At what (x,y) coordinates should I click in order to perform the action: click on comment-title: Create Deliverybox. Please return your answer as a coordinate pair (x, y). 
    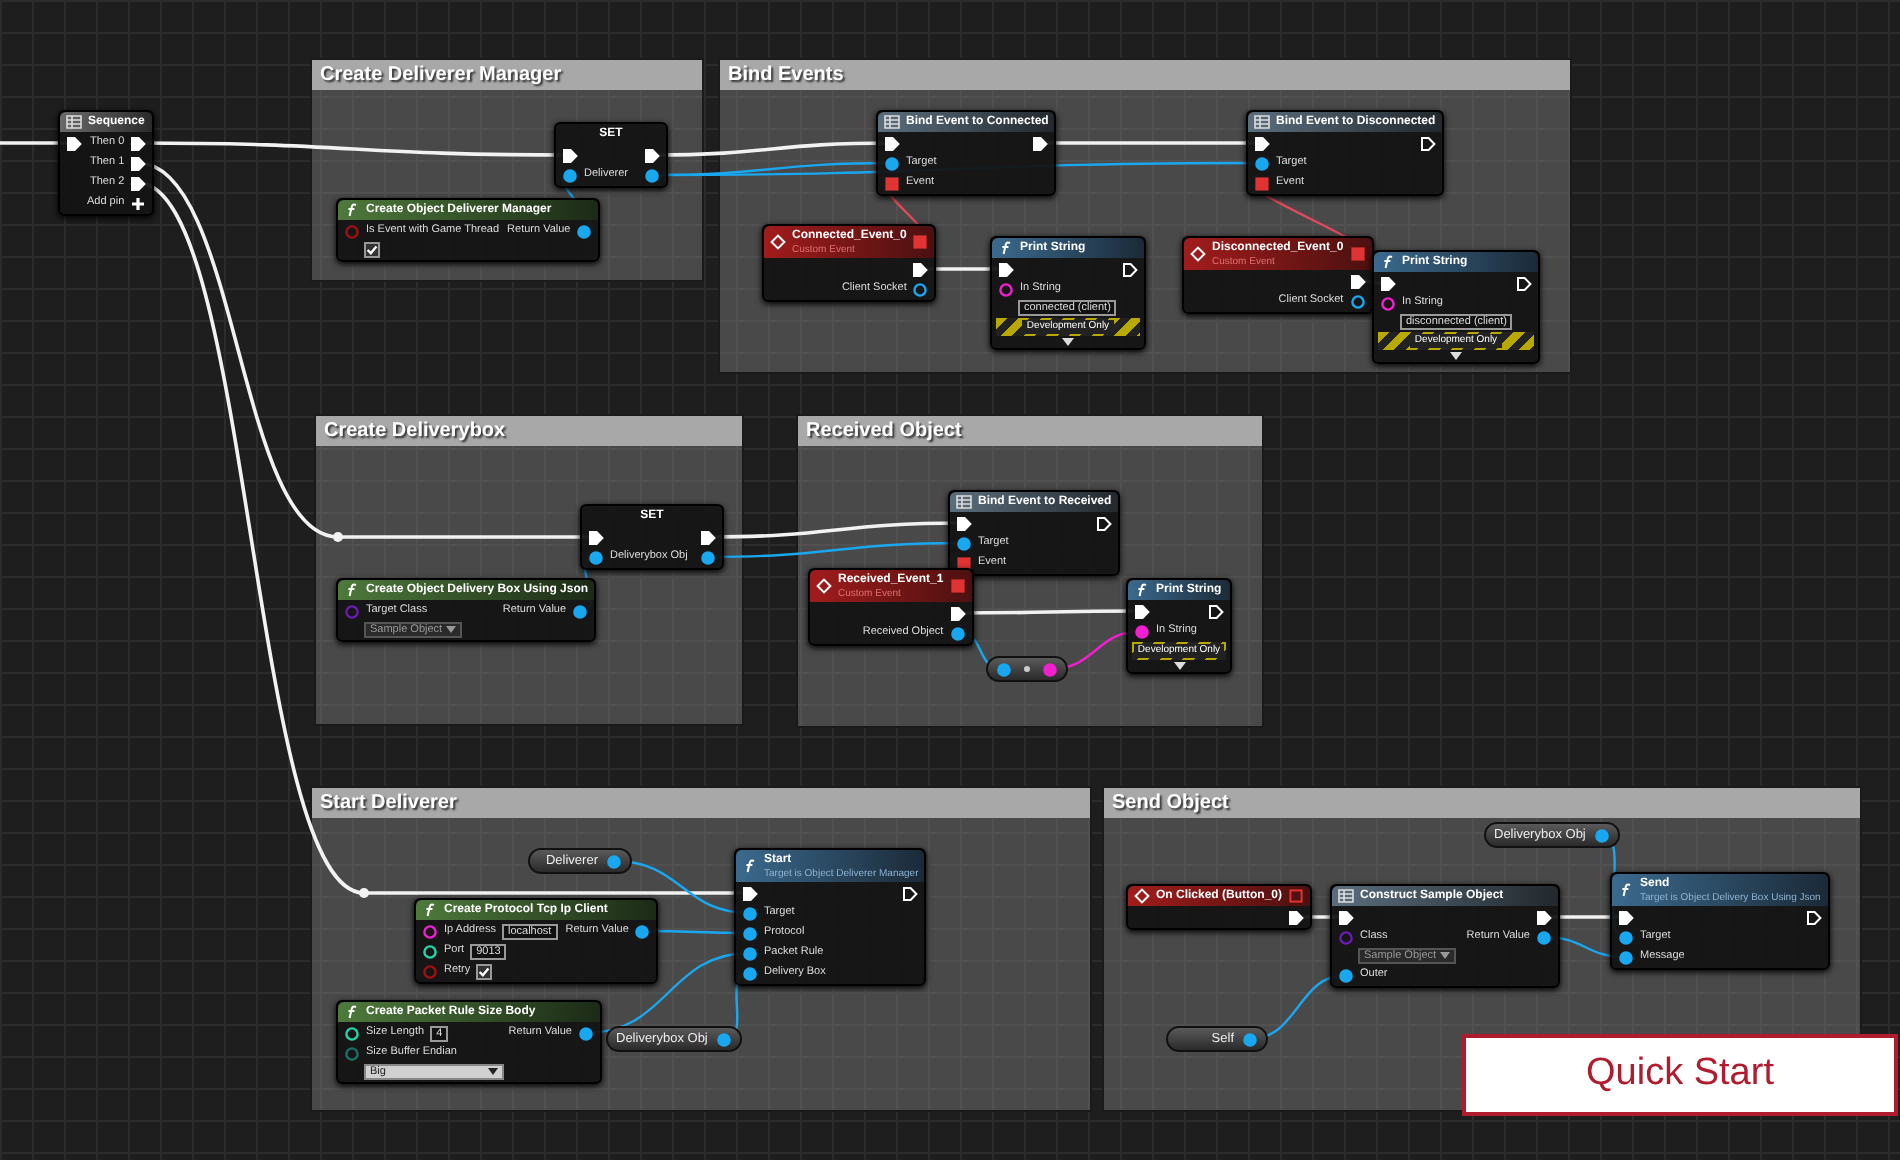
    Looking at the image, I should click on (529, 431).